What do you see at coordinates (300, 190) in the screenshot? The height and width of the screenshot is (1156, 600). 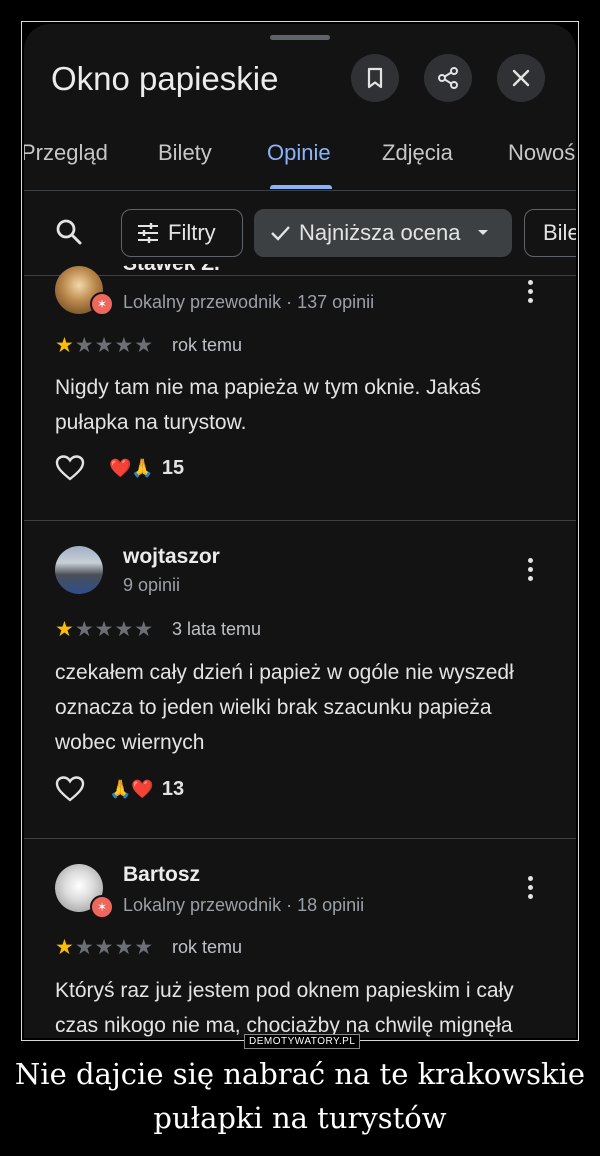 I see `tabs-divider` at bounding box center [300, 190].